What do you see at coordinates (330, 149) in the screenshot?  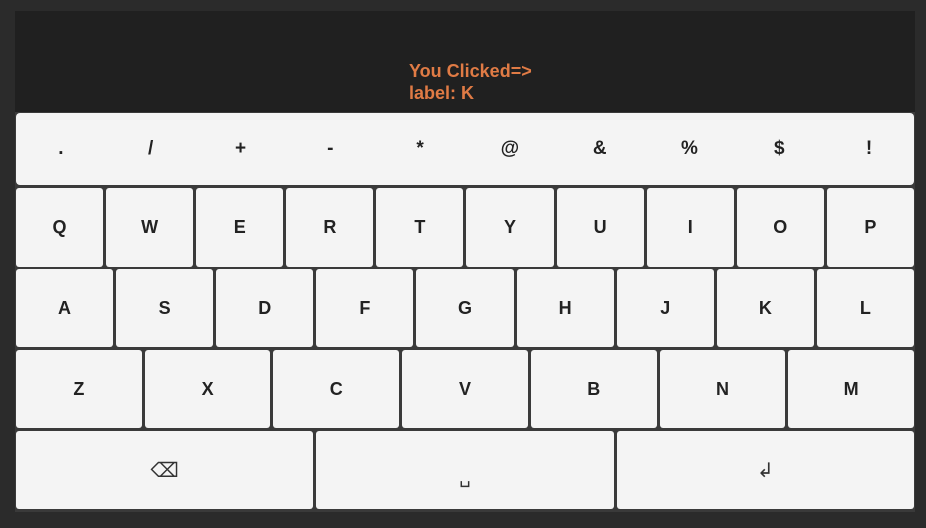 I see `key-minus: -` at bounding box center [330, 149].